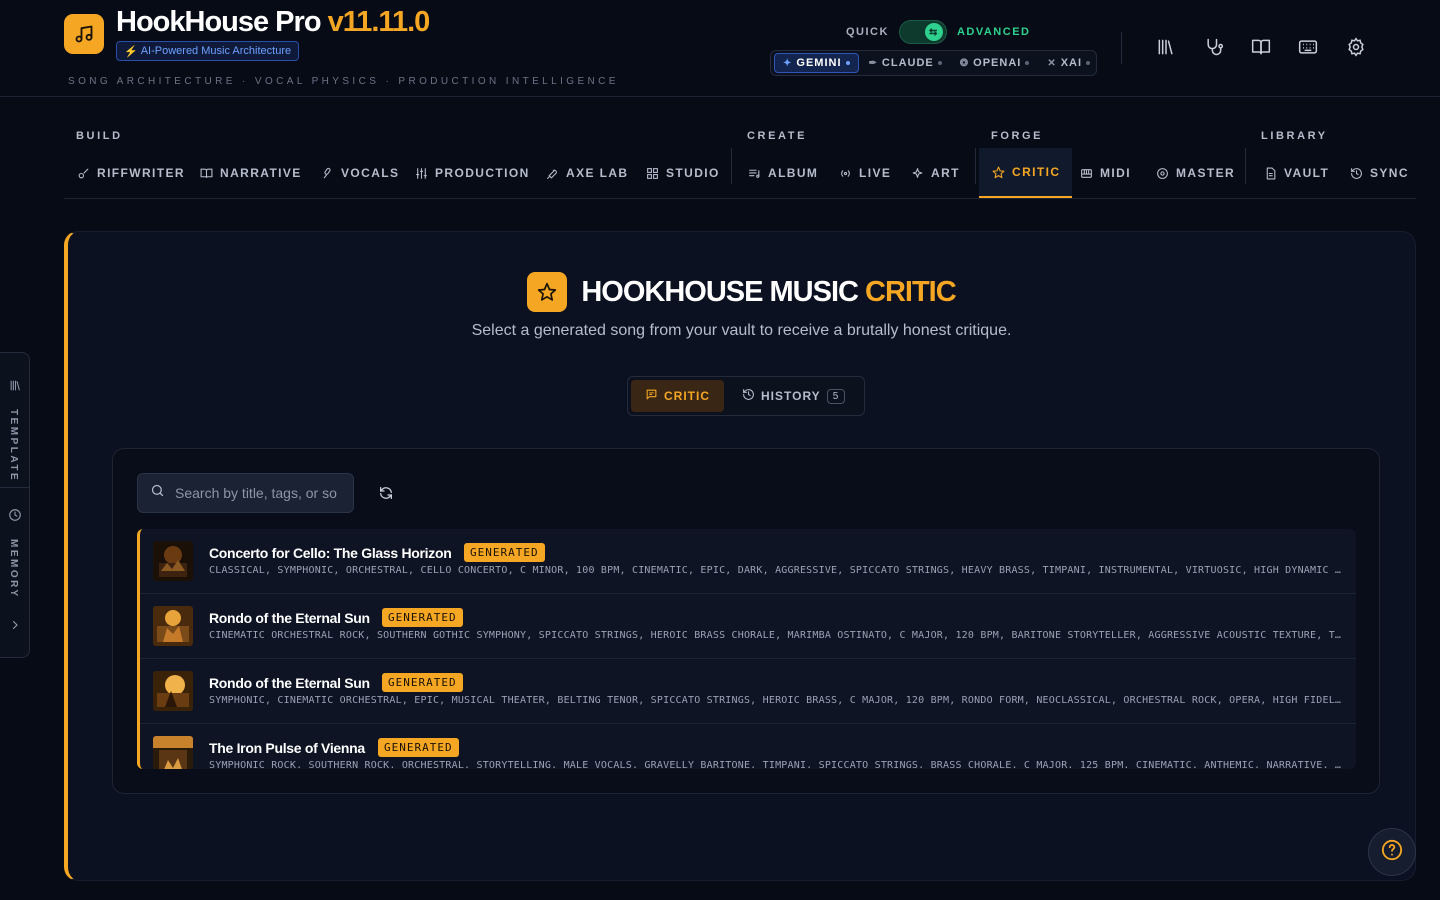 The width and height of the screenshot is (1440, 900). Describe the element at coordinates (875, 173) in the screenshot. I see `tab-label: LIVE` at that location.